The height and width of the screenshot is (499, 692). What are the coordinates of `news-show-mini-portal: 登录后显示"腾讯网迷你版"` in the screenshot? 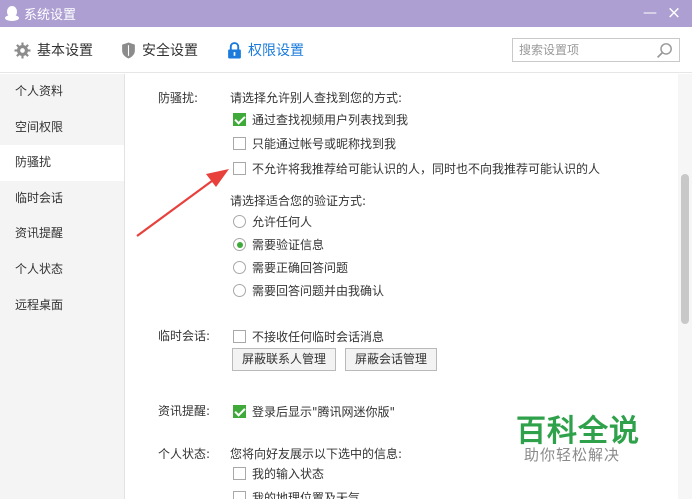 It's located at (314, 411).